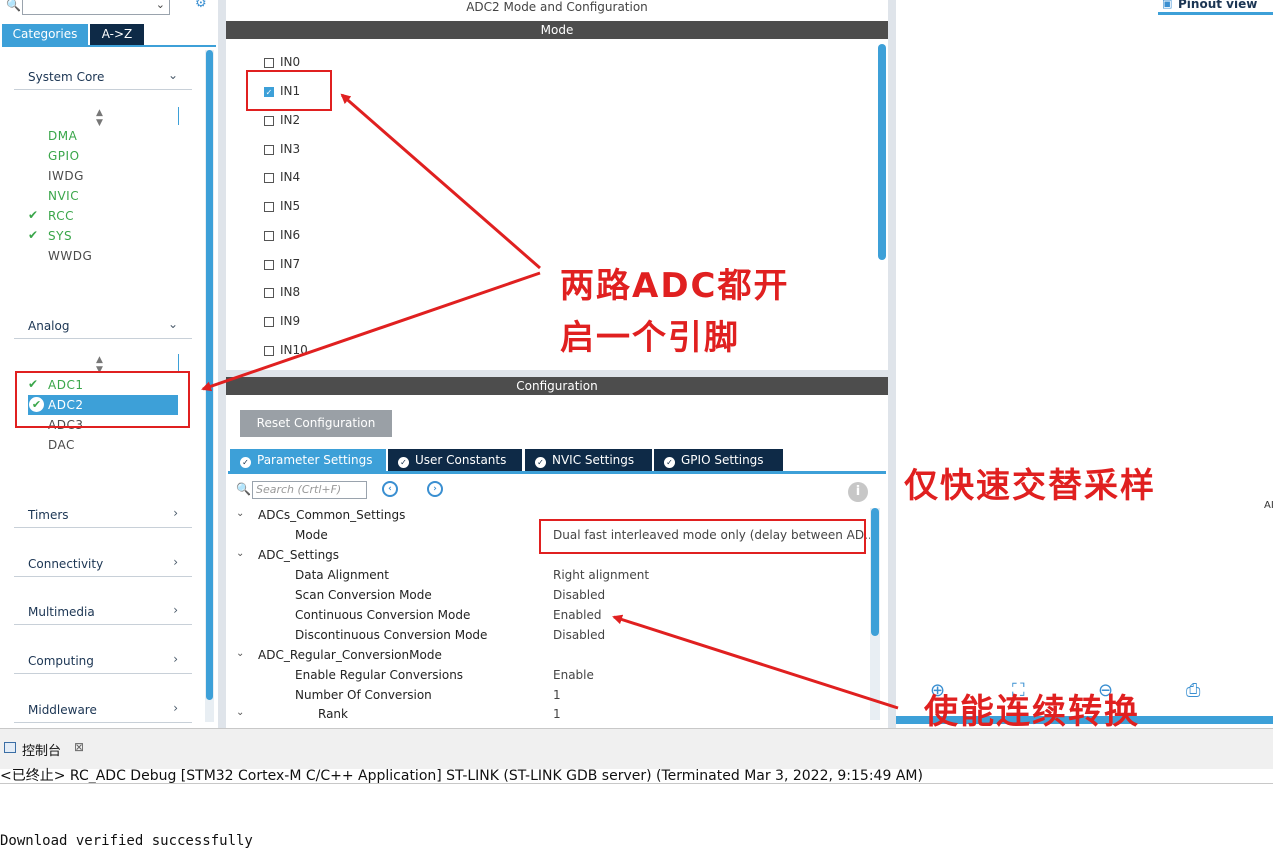  What do you see at coordinates (66, 564) in the screenshot?
I see `section-label: Connectivity` at bounding box center [66, 564].